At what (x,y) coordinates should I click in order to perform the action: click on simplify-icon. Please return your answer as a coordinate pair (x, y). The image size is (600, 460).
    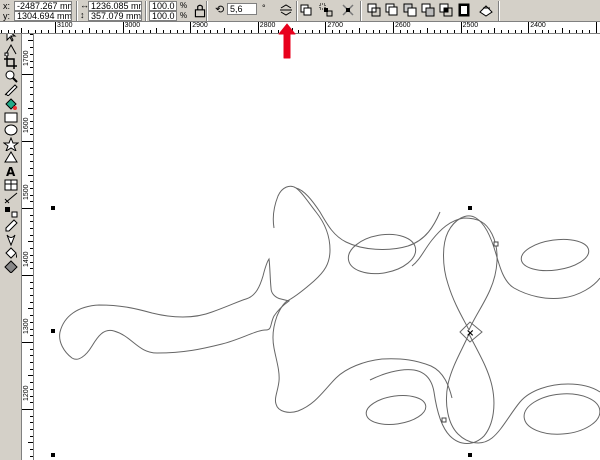
    Looking at the image, I should click on (464, 10).